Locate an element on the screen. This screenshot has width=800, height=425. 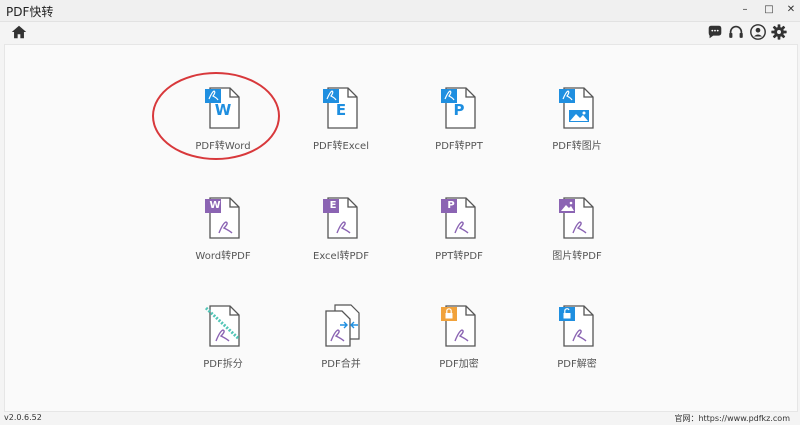
tile-label: PDF转图片 is located at coordinates (577, 146).